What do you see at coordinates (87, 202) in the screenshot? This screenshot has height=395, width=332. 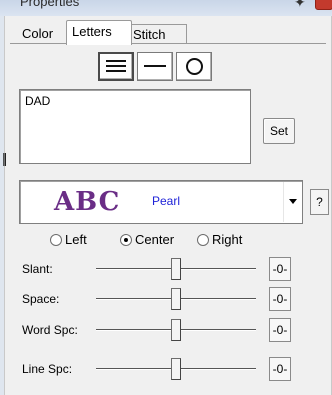 I see `font-preview: ABC` at bounding box center [87, 202].